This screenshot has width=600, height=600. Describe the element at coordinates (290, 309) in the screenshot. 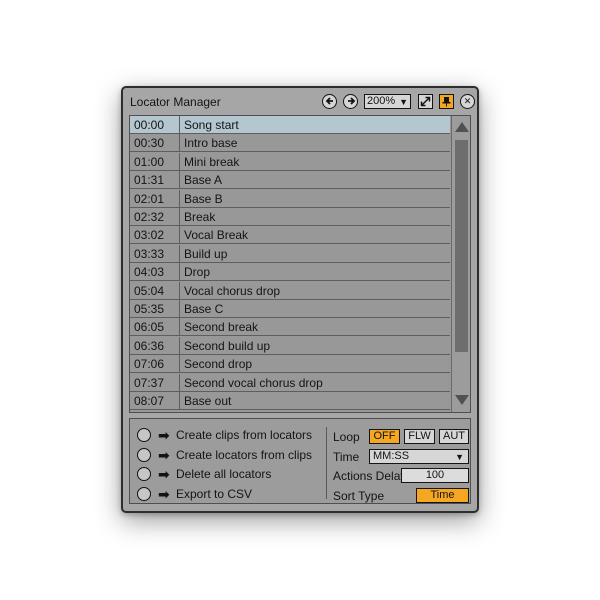

I see `locator-row: 05:35 Base C` at that location.